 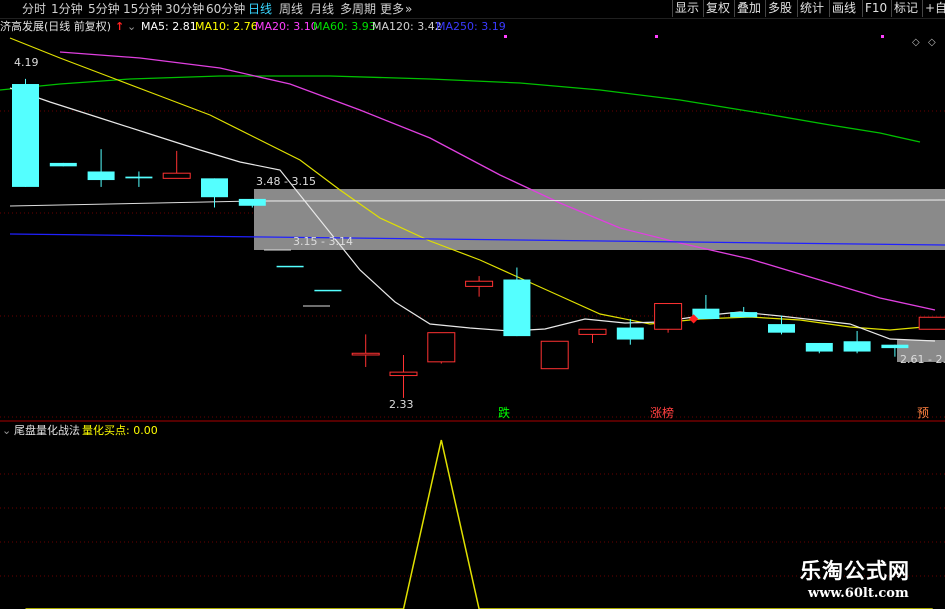 What do you see at coordinates (132, 203) in the screenshot?
I see `ma120-line-left` at bounding box center [132, 203].